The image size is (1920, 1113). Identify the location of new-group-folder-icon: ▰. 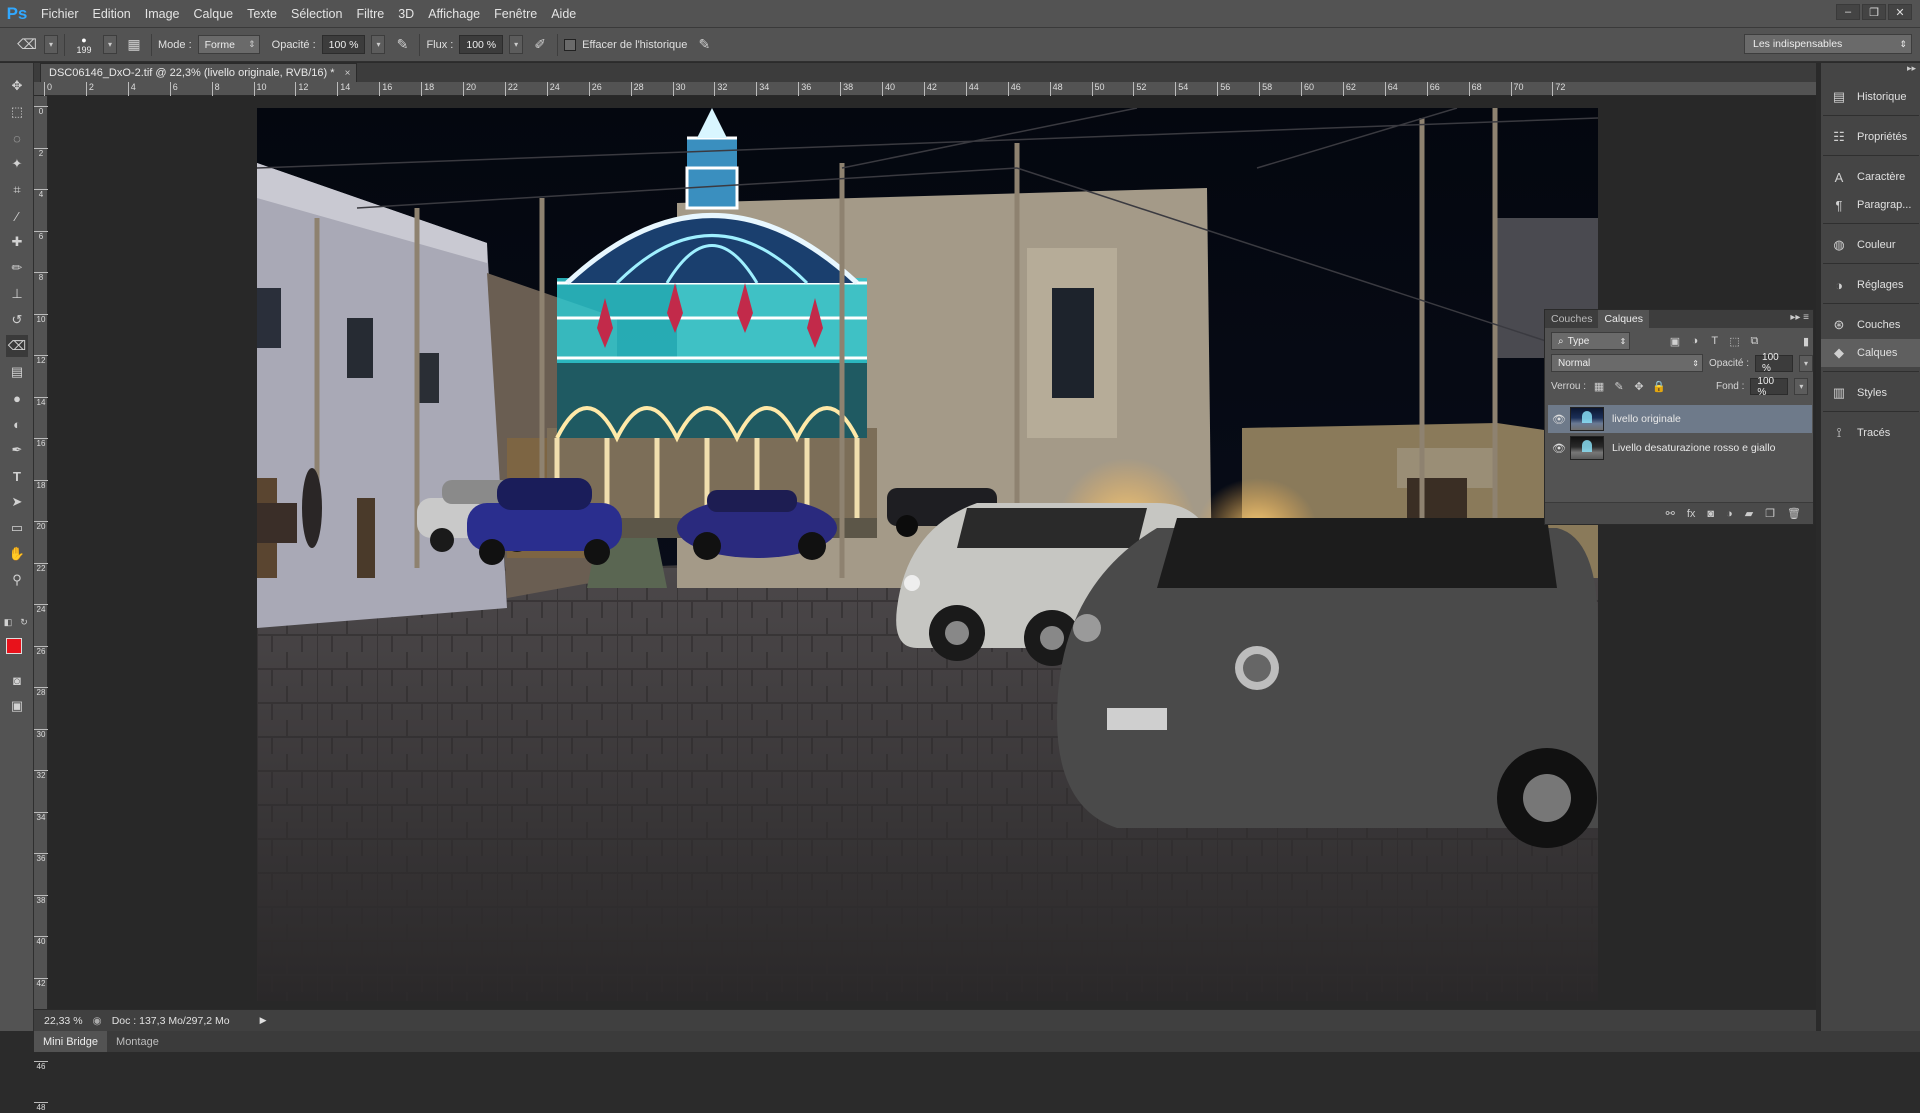
(1749, 513).